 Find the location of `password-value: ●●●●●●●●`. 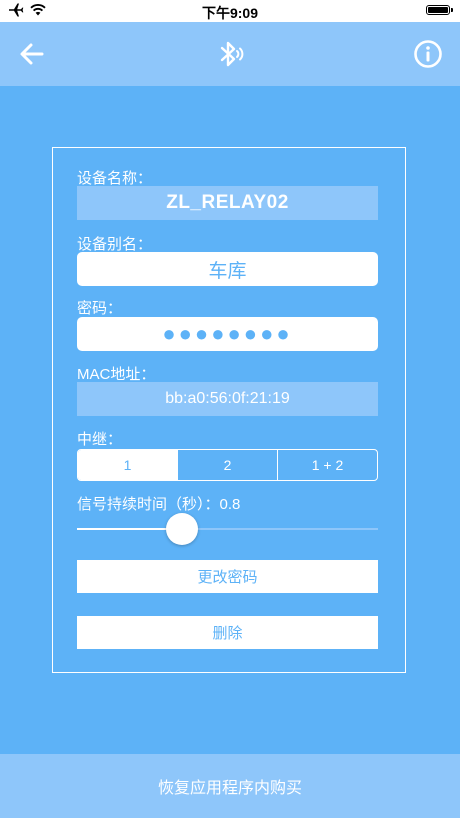

password-value: ●●●●●●●● is located at coordinates (227, 333).